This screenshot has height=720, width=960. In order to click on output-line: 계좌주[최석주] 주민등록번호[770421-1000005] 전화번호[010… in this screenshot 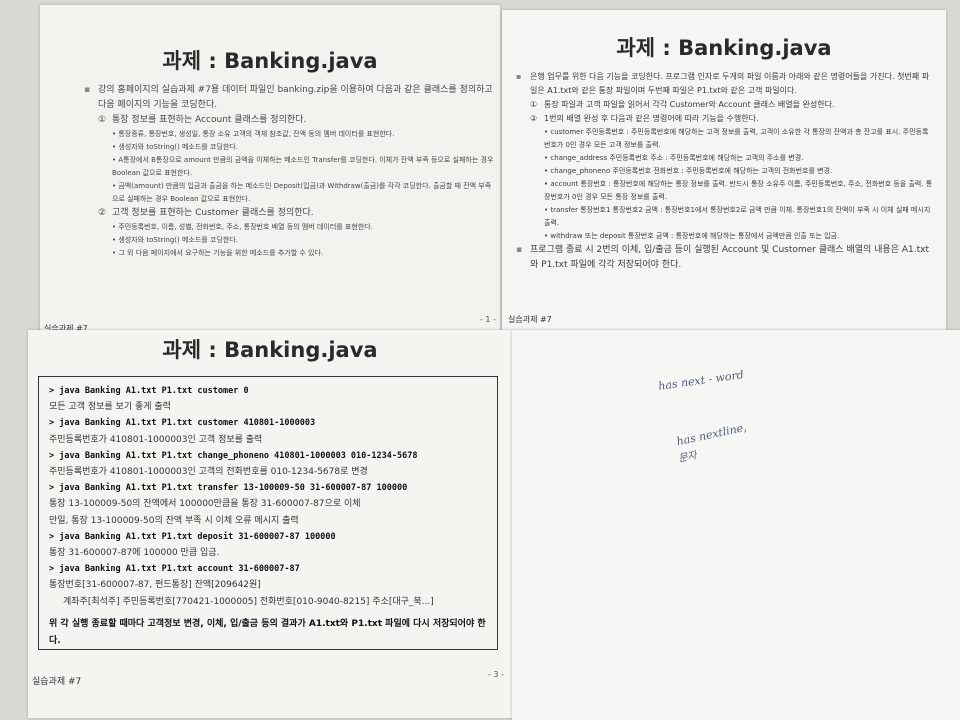, I will do `click(248, 601)`.